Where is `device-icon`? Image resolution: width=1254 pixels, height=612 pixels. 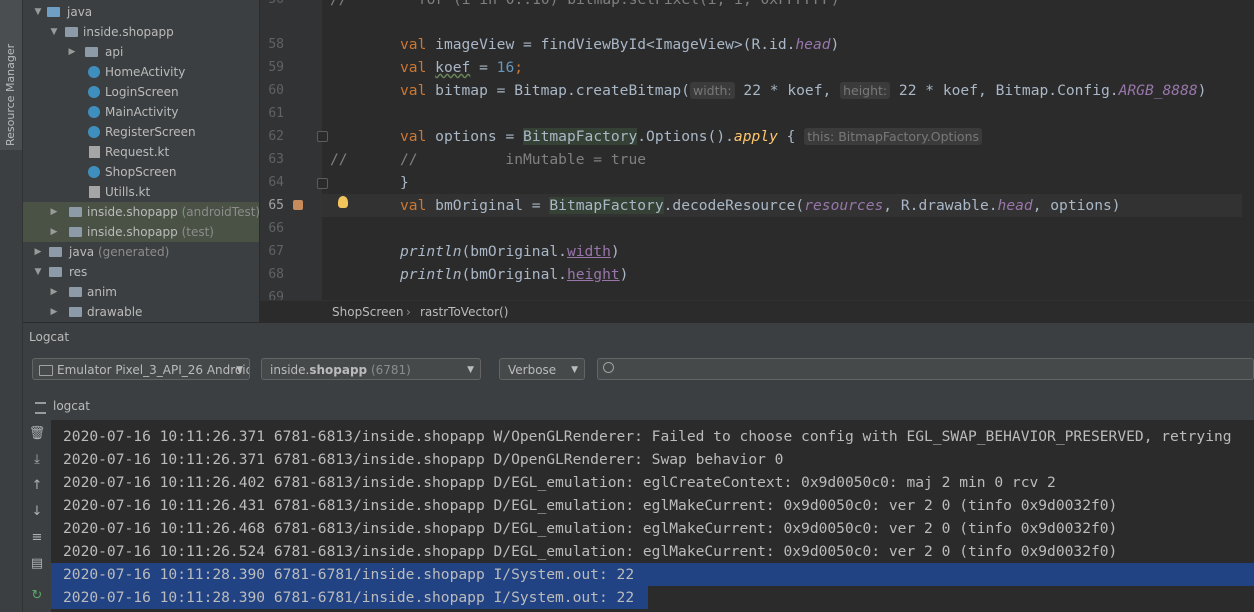 device-icon is located at coordinates (46, 370).